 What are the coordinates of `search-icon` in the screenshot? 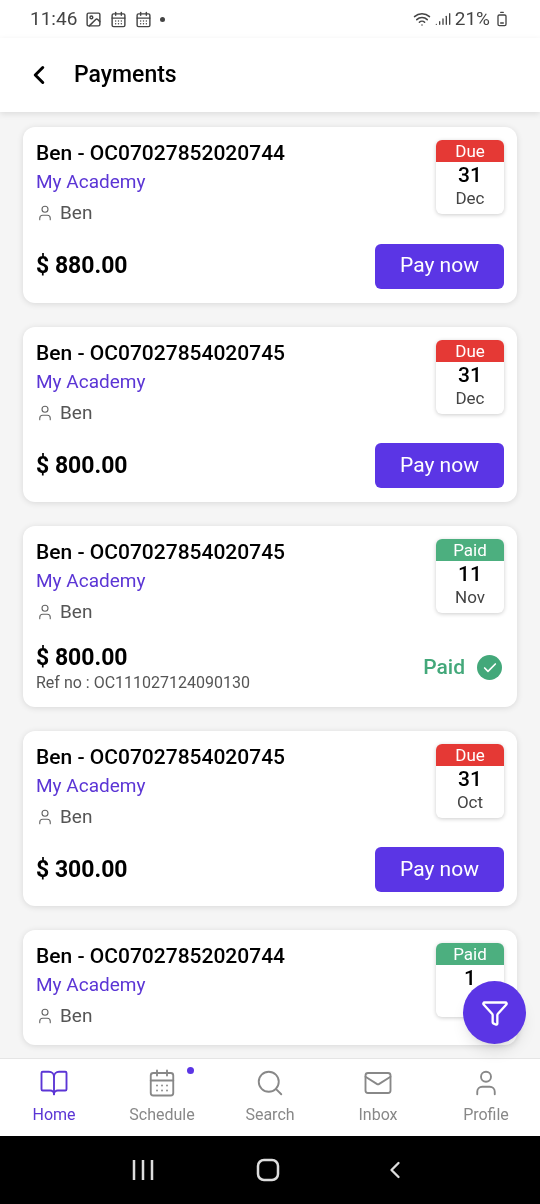 It's located at (270, 1083).